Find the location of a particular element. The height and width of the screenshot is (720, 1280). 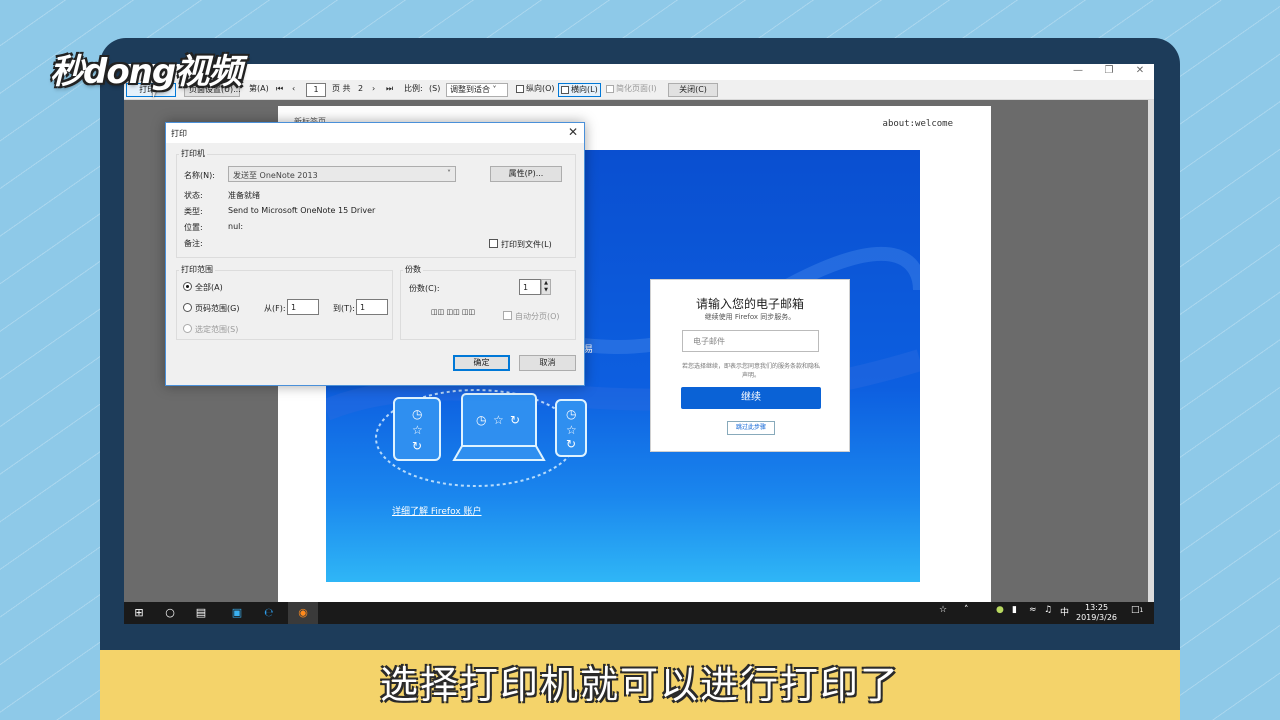

portrait-checkbox is located at coordinates (520, 88).